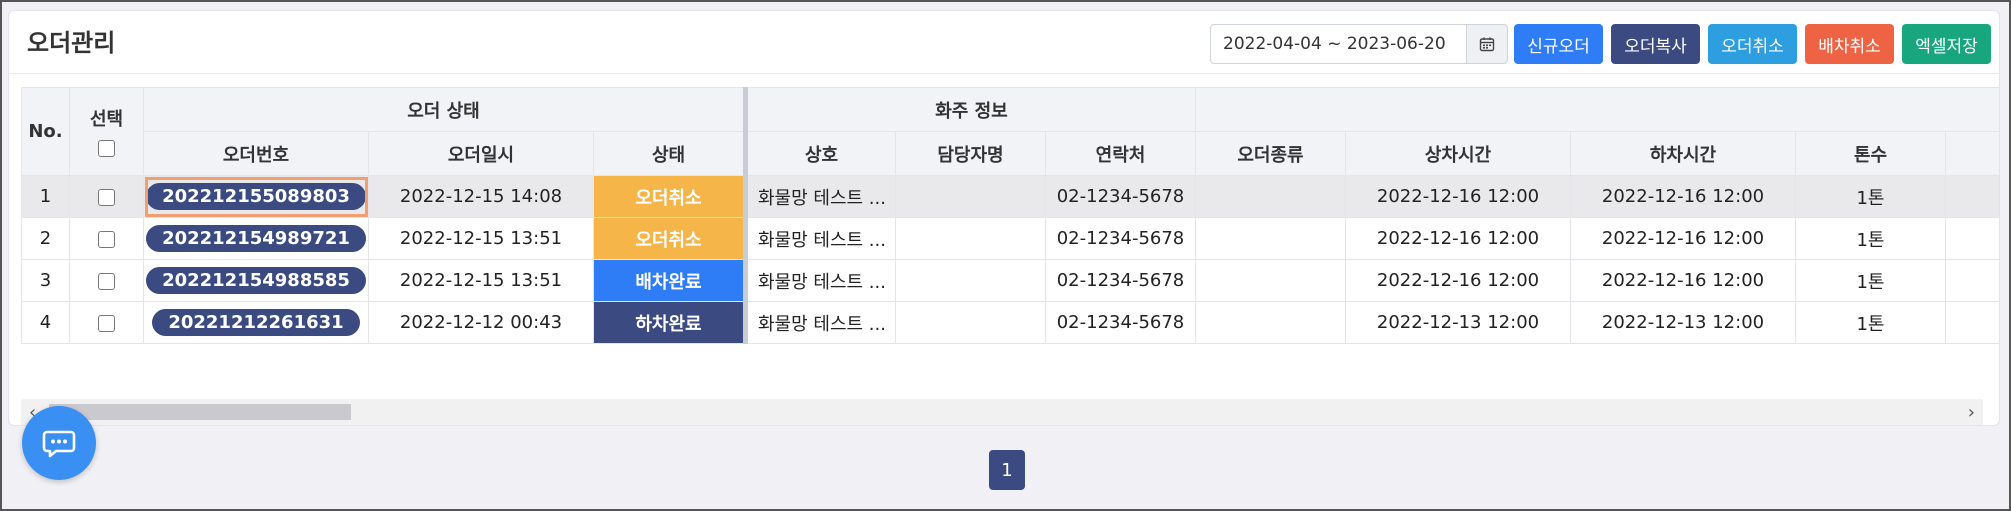 The height and width of the screenshot is (511, 2011). I want to click on chat-button, so click(59, 443).